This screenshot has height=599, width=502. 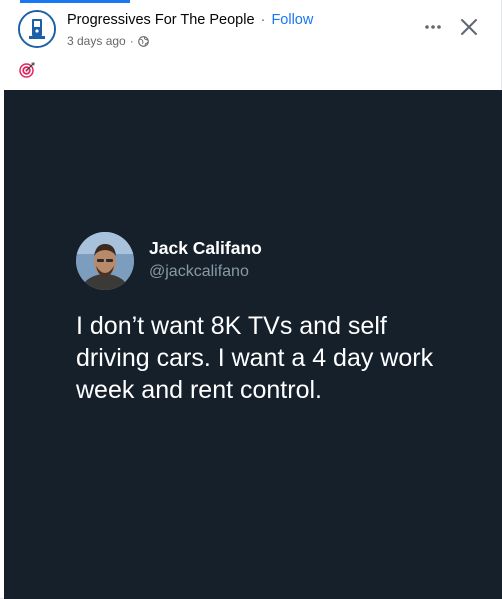 I want to click on tweet-author-handle: @jackcalifano, so click(x=199, y=271).